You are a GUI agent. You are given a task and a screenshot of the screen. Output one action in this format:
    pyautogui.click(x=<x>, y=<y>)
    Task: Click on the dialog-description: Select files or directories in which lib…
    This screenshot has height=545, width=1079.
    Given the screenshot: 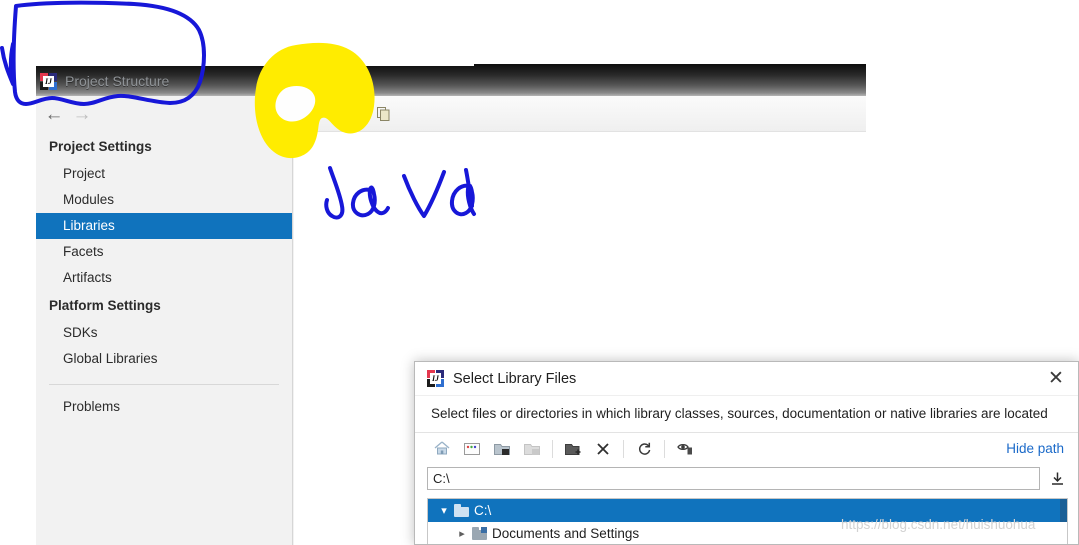 What is the action you would take?
    pyautogui.click(x=739, y=413)
    